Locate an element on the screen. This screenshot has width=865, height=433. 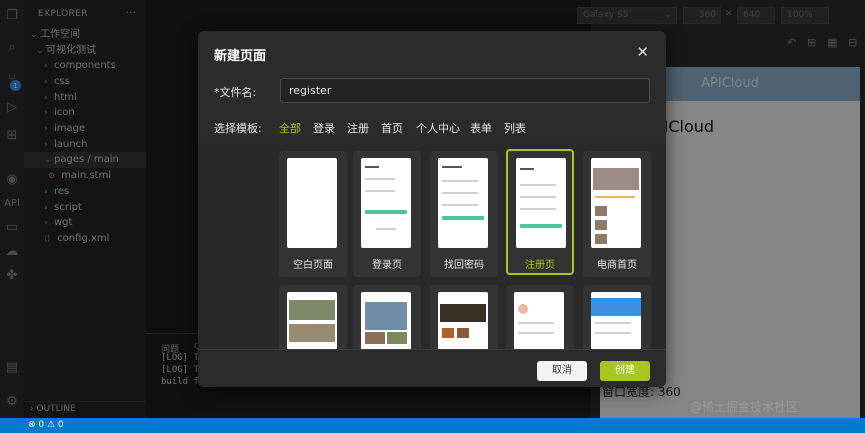
watermark: @稀土掘金技术社区 is located at coordinates (744, 407).